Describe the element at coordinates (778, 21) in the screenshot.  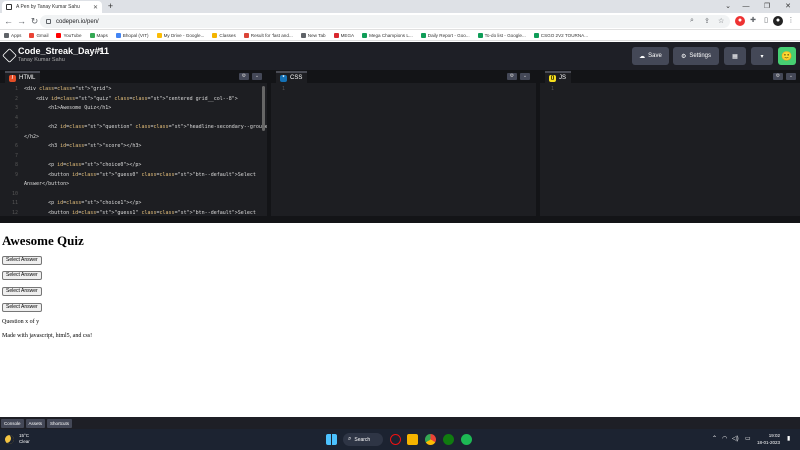
I see `profile-avatar: ●` at that location.